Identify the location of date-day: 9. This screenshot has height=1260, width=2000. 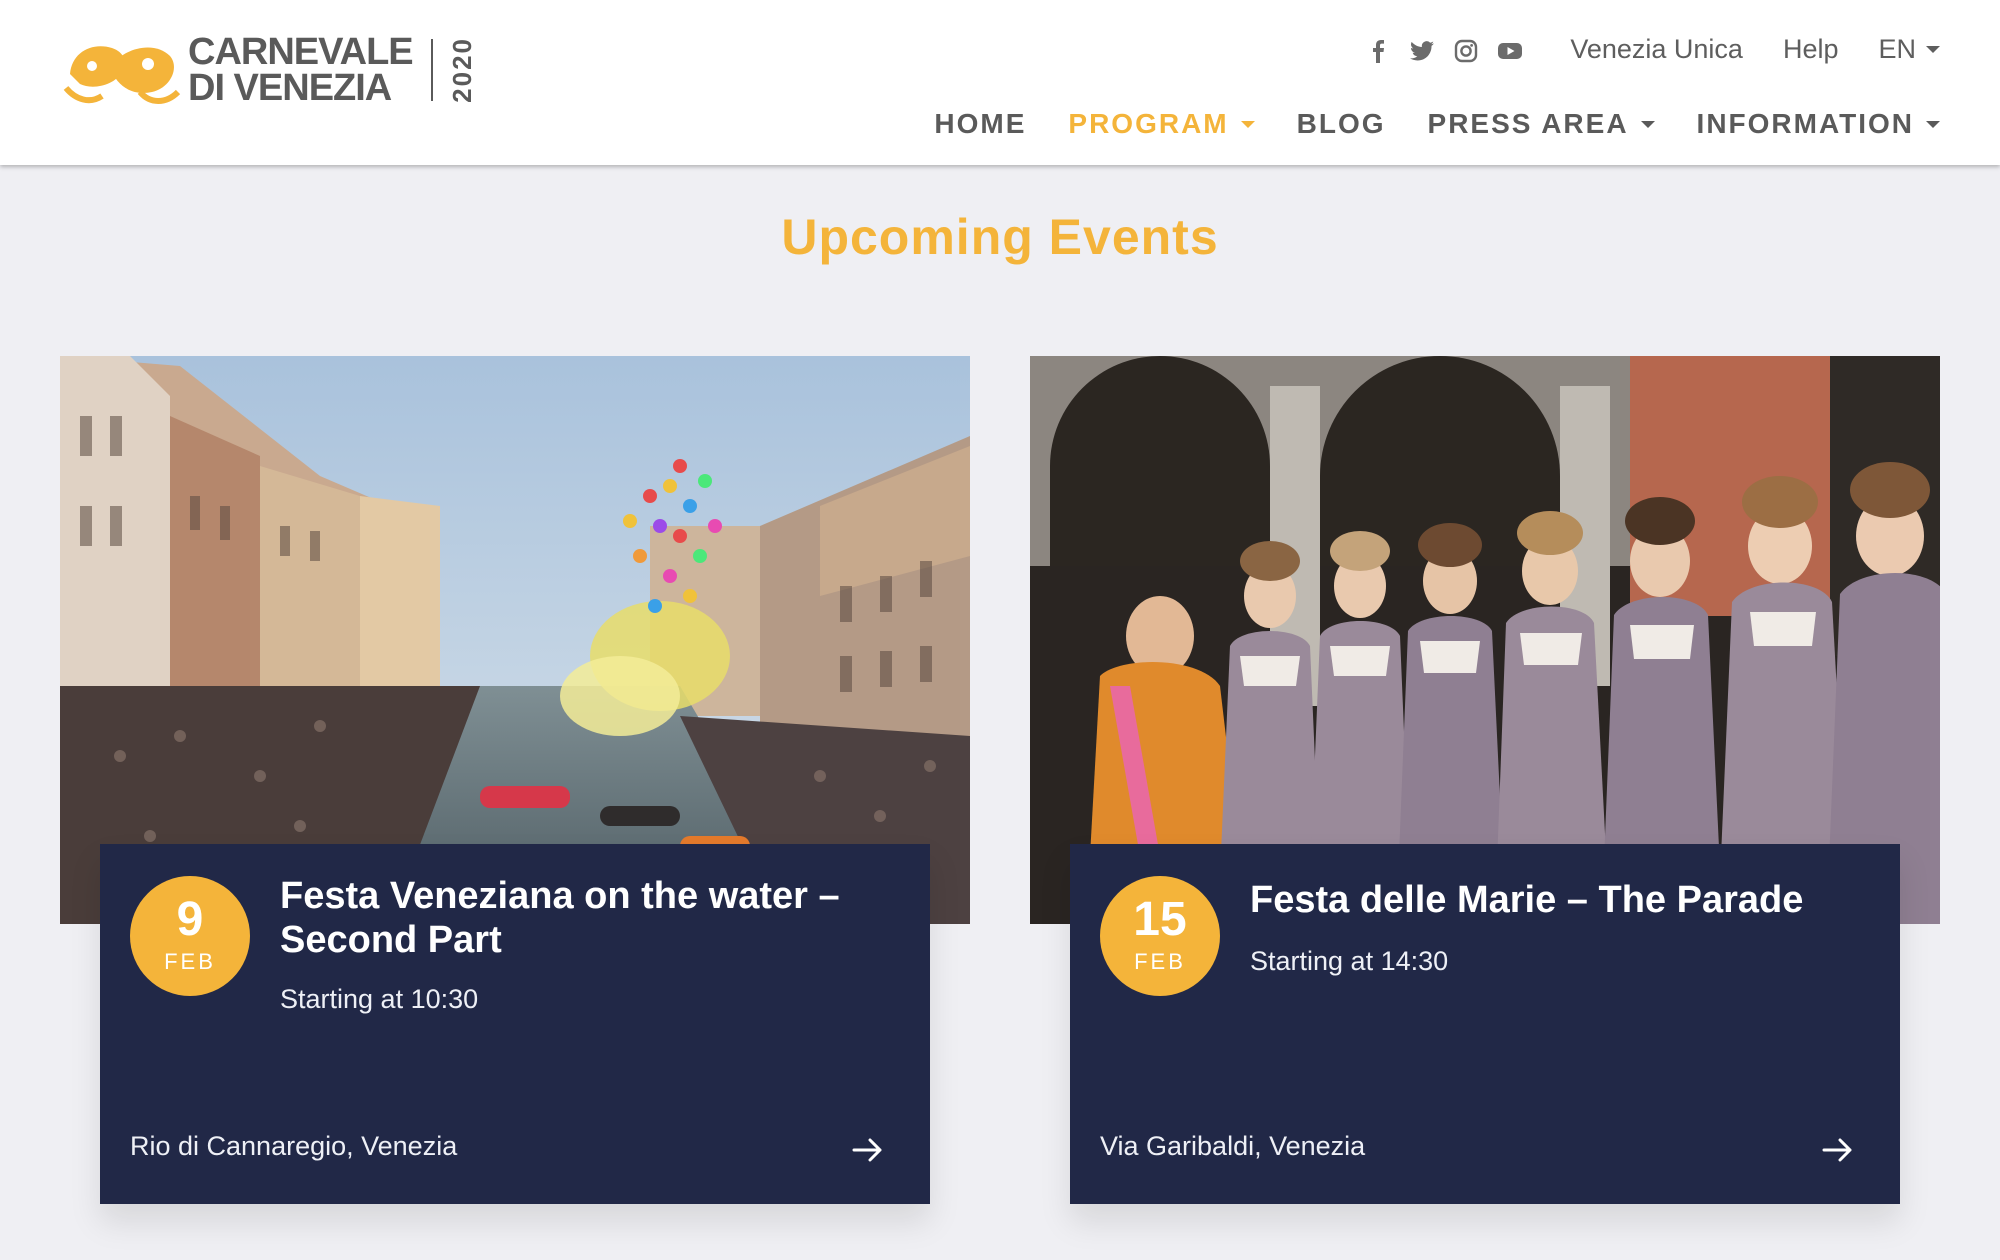
(190, 919).